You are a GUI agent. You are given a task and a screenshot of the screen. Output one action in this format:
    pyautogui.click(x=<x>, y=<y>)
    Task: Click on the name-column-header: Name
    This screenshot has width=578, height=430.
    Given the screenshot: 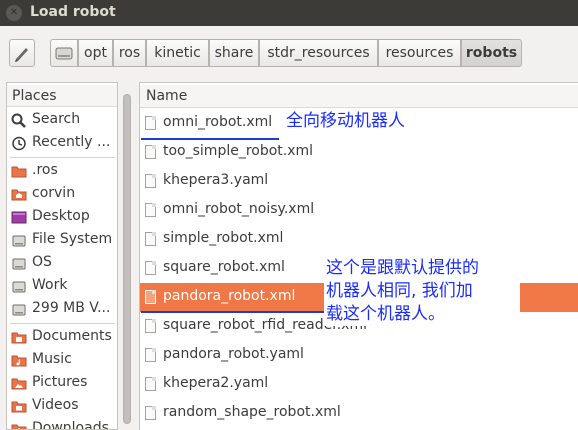 What is the action you would take?
    pyautogui.click(x=359, y=96)
    